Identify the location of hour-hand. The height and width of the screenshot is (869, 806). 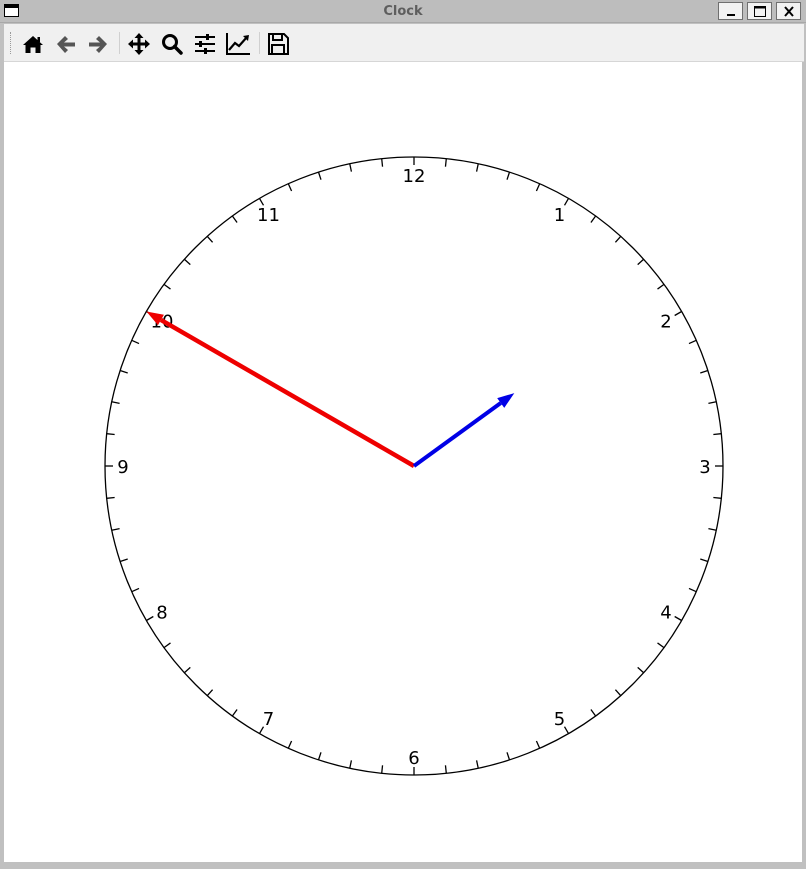
(463, 430).